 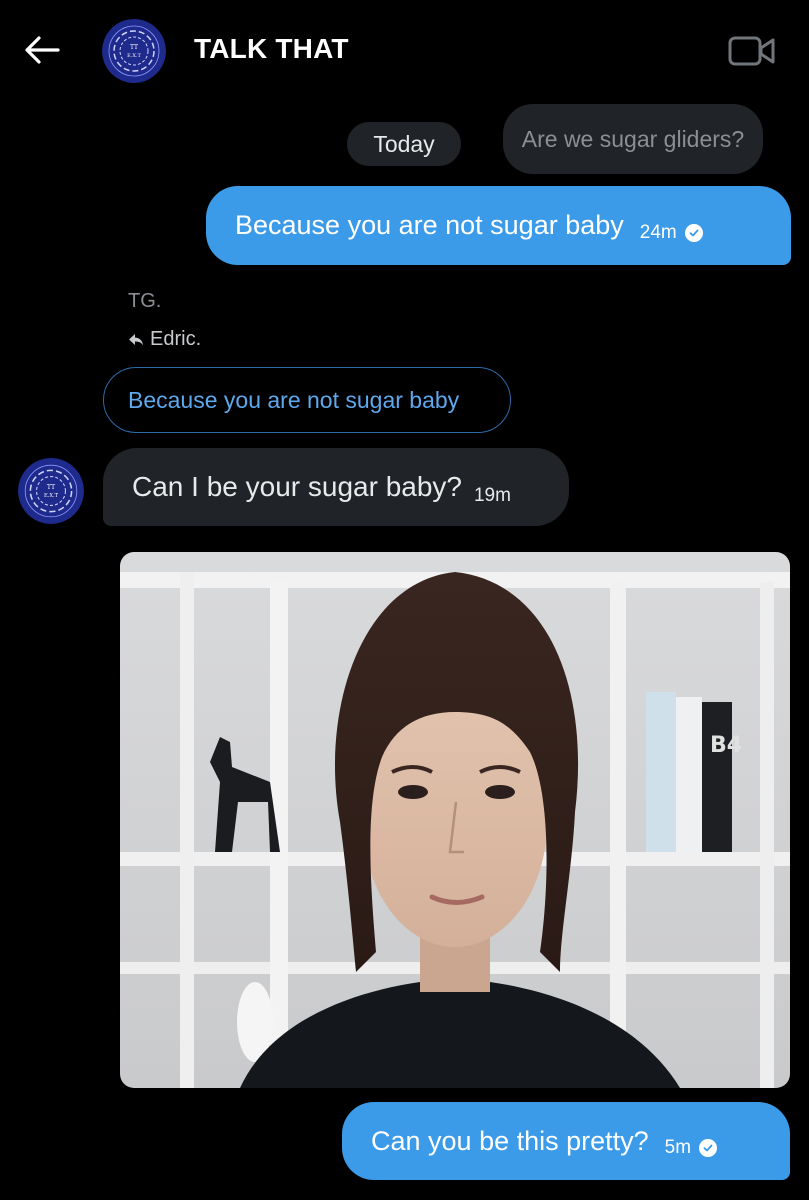 What do you see at coordinates (307, 400) in the screenshot?
I see `replied-message-quote: Because you are not sugar baby` at bounding box center [307, 400].